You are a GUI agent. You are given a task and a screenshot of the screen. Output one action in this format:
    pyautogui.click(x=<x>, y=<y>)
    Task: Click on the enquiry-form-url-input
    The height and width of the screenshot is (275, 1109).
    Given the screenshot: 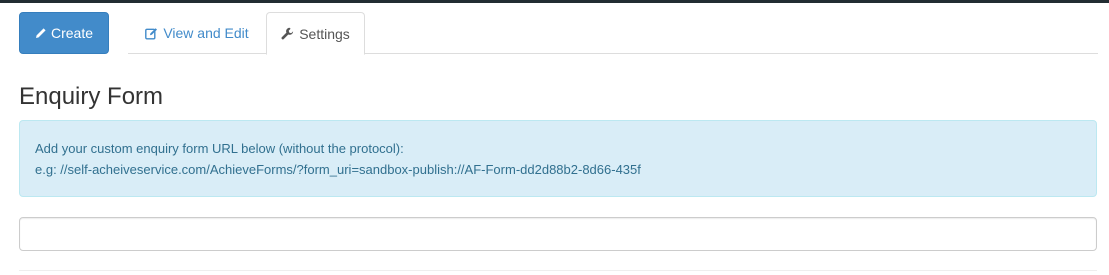 What is the action you would take?
    pyautogui.click(x=558, y=234)
    